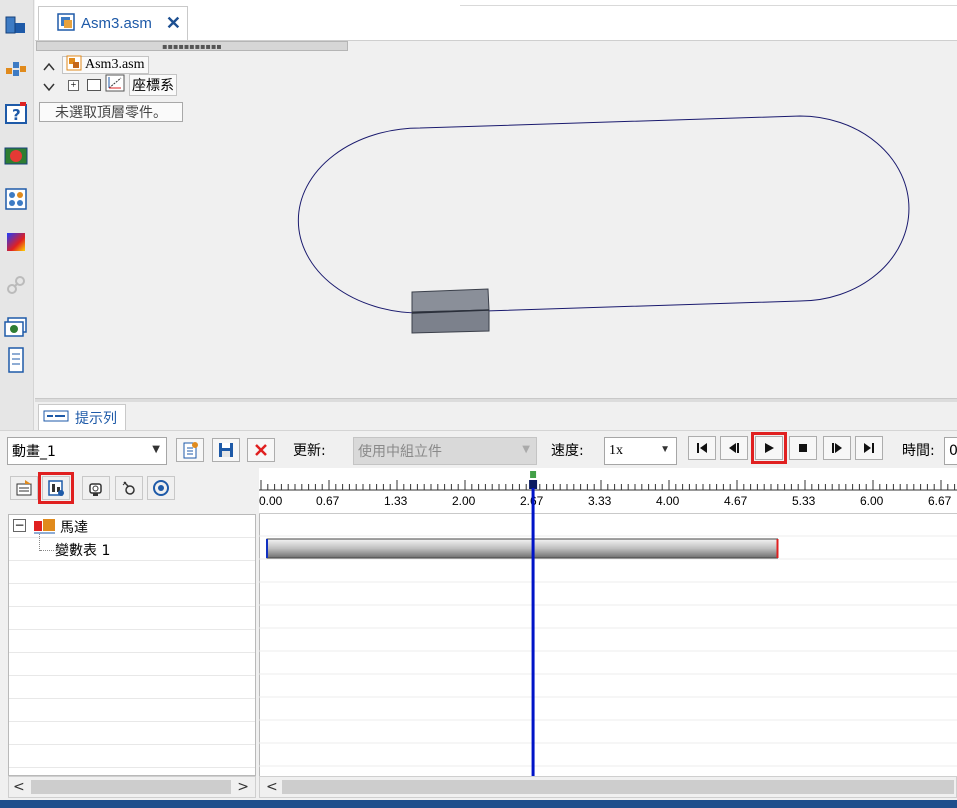 The height and width of the screenshot is (808, 957). What do you see at coordinates (66, 23) in the screenshot?
I see `assembly-file-icon` at bounding box center [66, 23].